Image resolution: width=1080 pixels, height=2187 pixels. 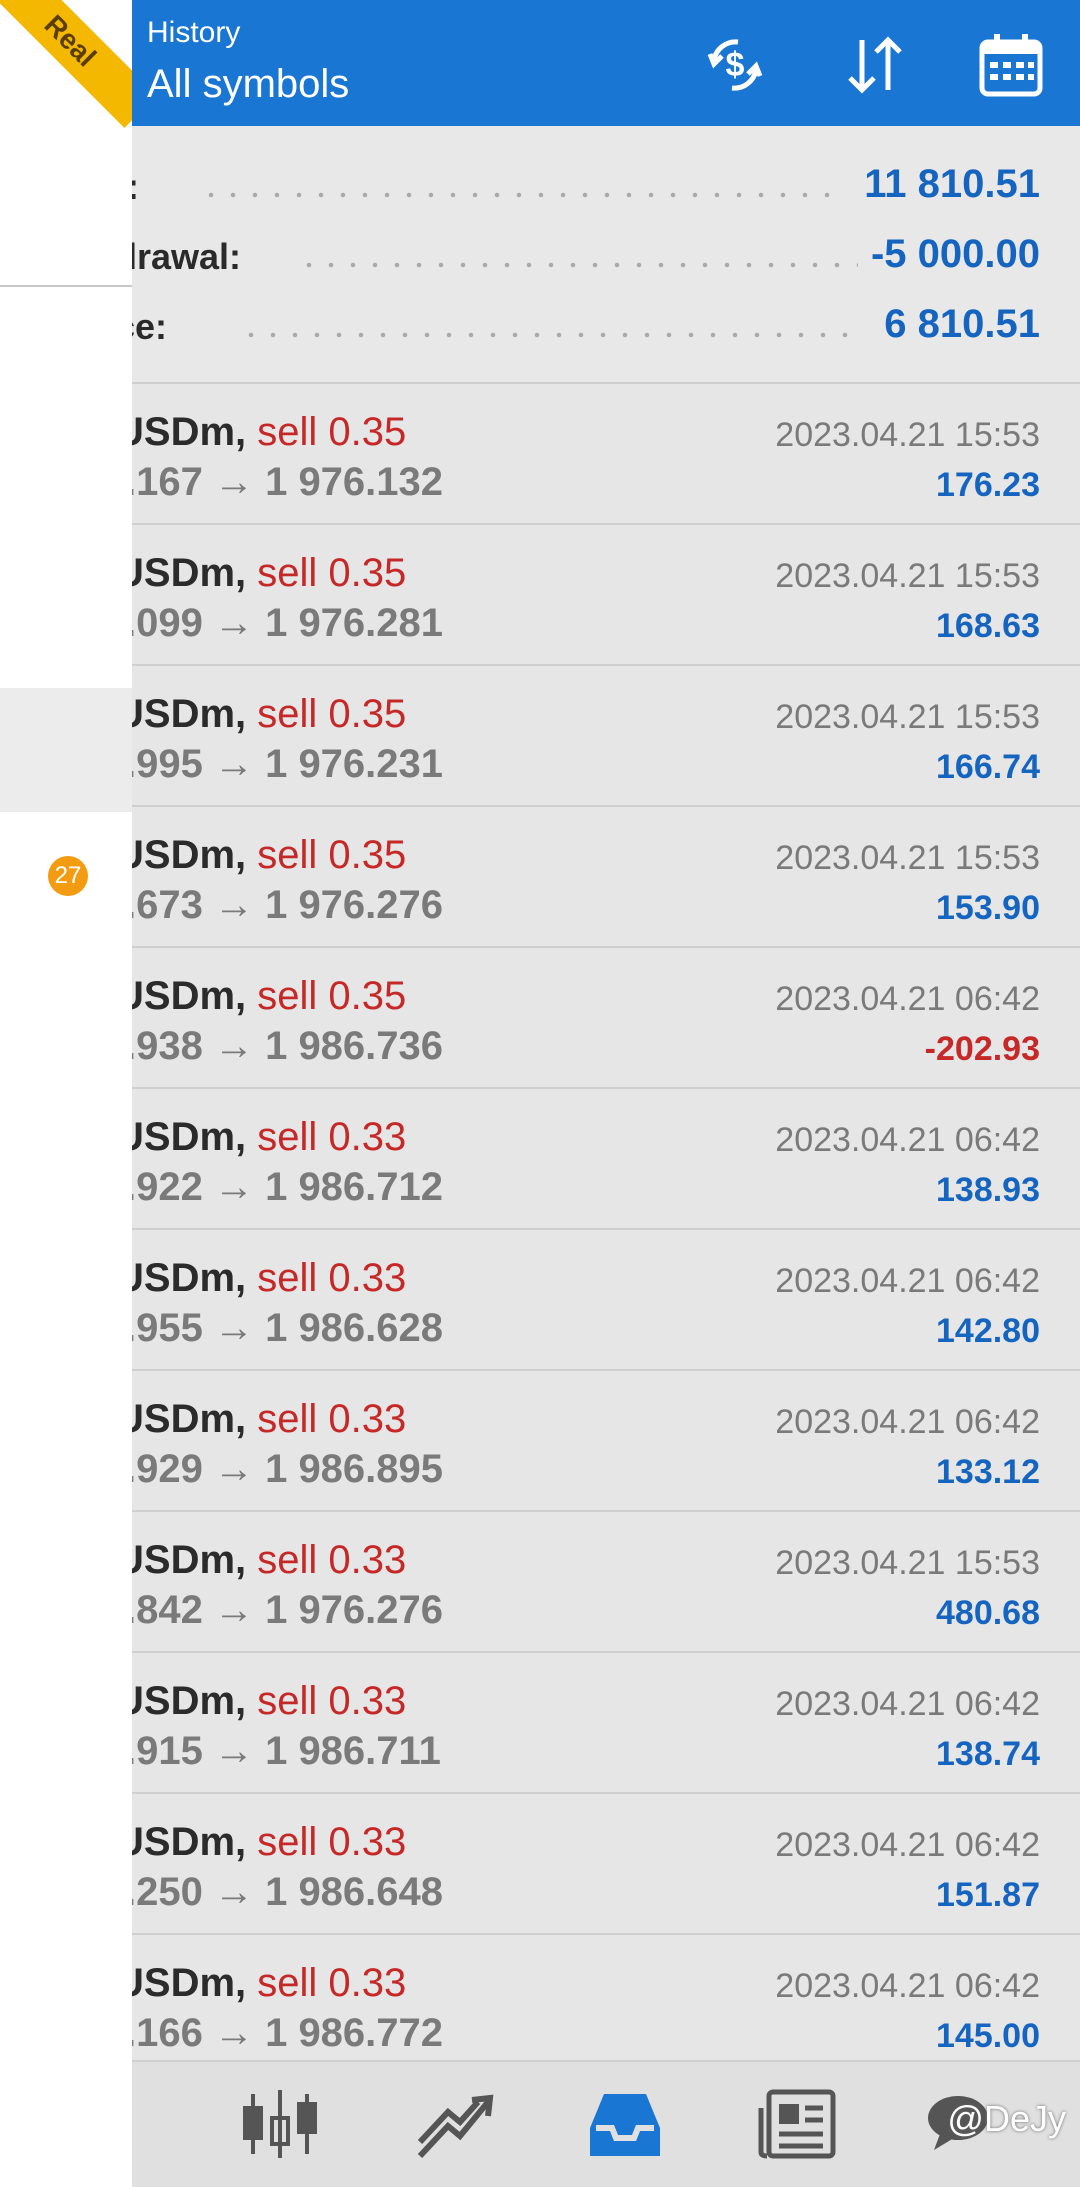 I want to click on summary-value: -5 000.00, so click(x=955, y=254).